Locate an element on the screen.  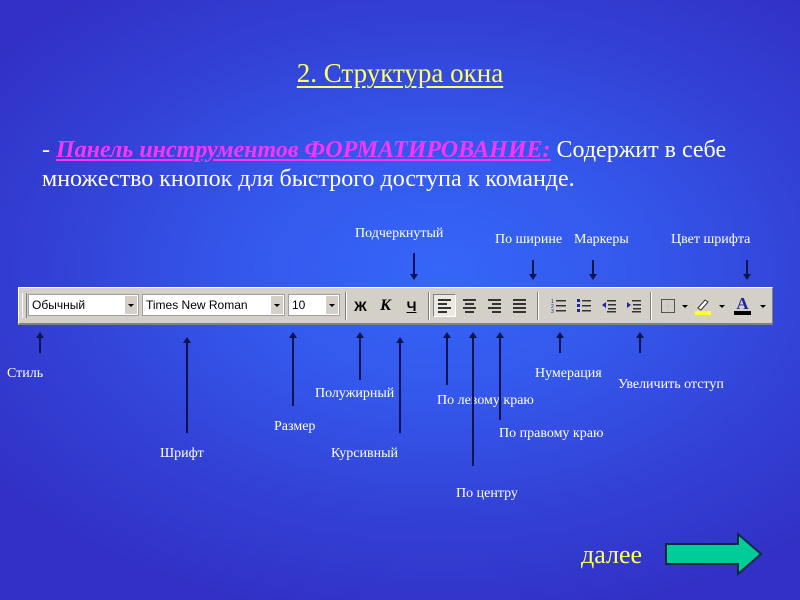
align-right-button is located at coordinates (494, 305).